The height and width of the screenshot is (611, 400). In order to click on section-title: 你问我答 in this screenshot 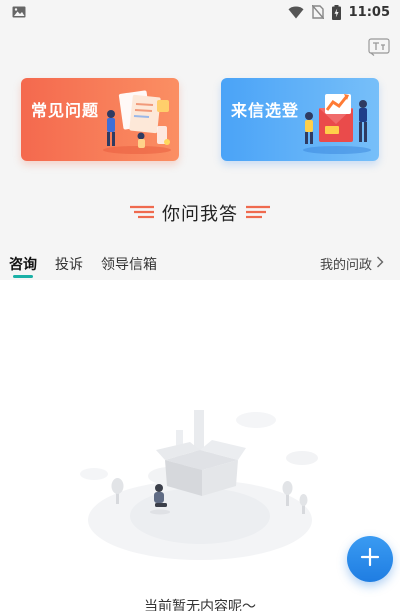, I will do `click(200, 214)`.